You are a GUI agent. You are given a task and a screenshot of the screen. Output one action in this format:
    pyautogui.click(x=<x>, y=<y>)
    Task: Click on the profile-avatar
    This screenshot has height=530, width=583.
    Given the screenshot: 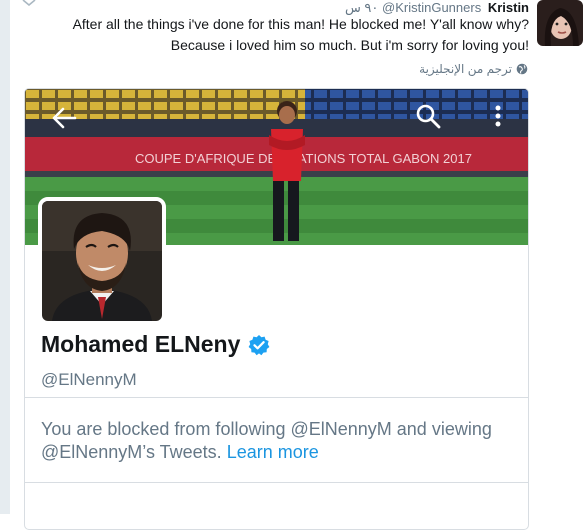 What is the action you would take?
    pyautogui.click(x=102, y=261)
    